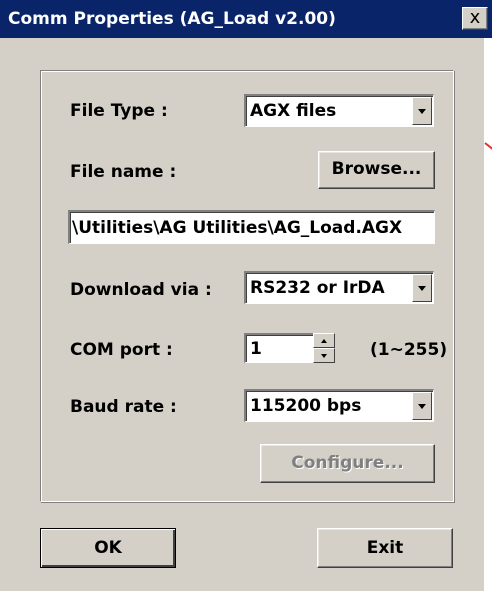 The width and height of the screenshot is (492, 591). What do you see at coordinates (123, 407) in the screenshot?
I see `baud-rate-label: Baud rate :` at bounding box center [123, 407].